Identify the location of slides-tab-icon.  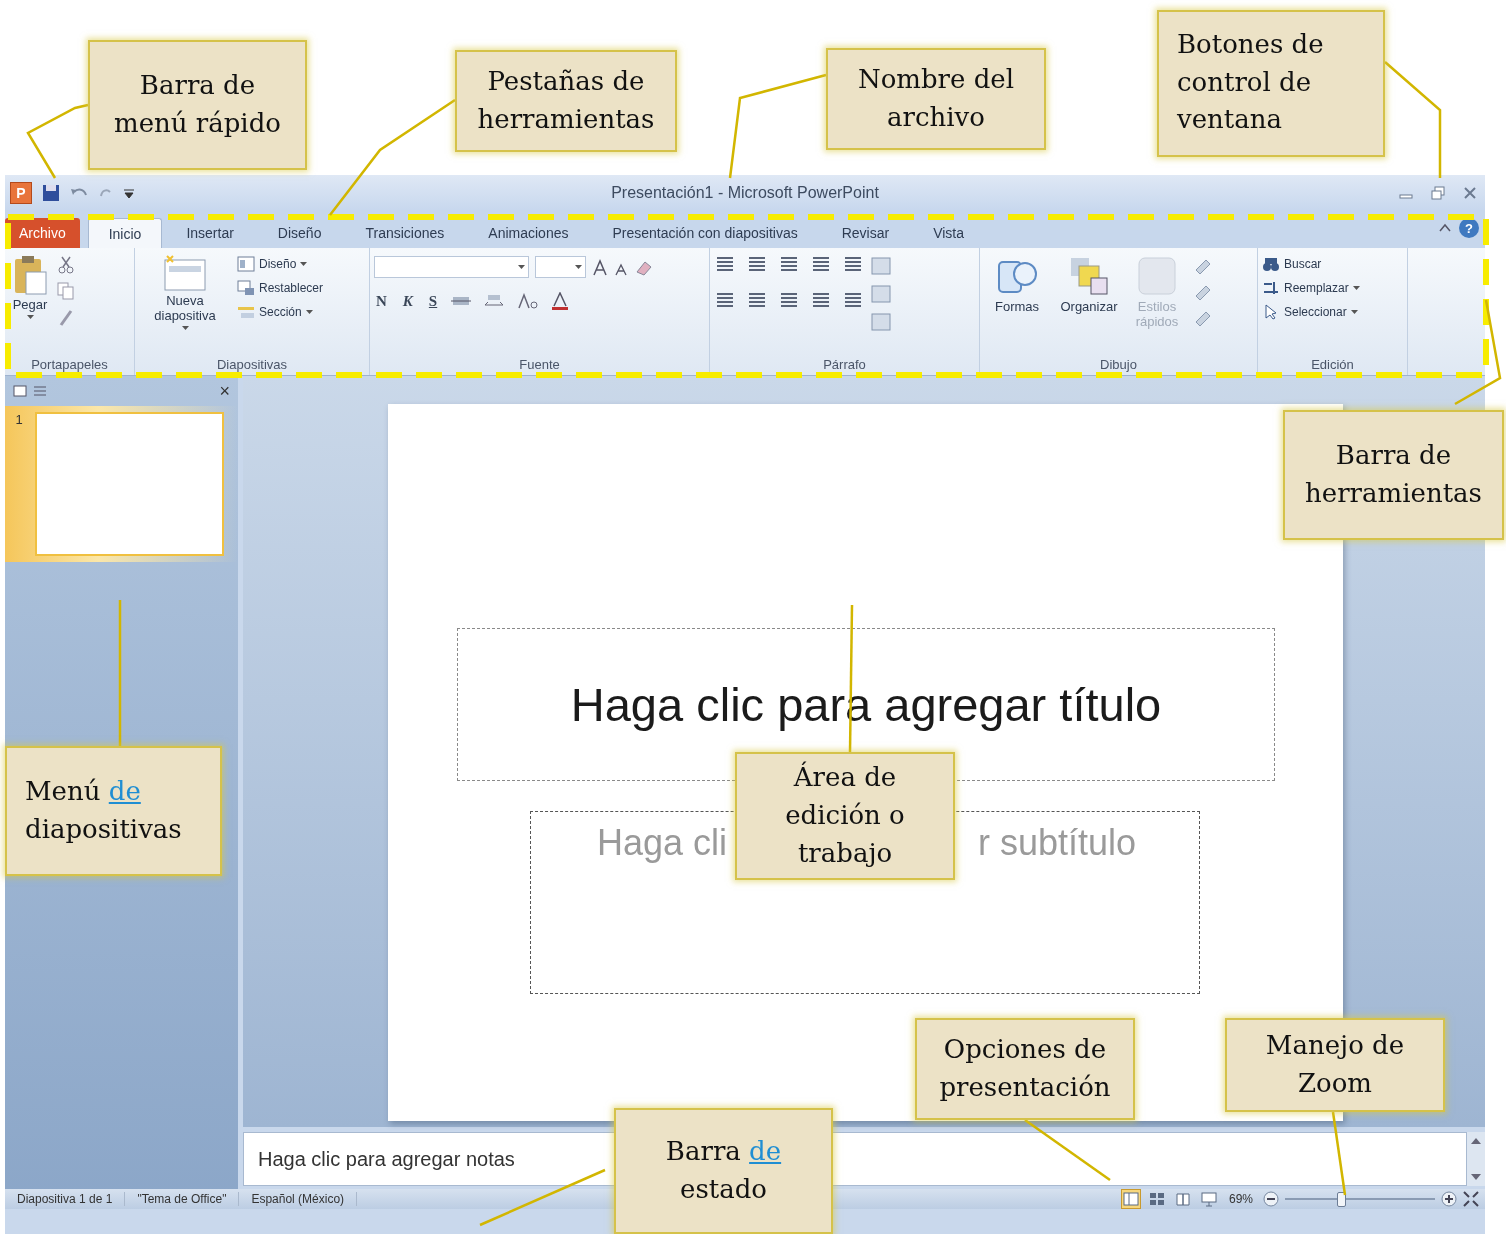
(20, 391).